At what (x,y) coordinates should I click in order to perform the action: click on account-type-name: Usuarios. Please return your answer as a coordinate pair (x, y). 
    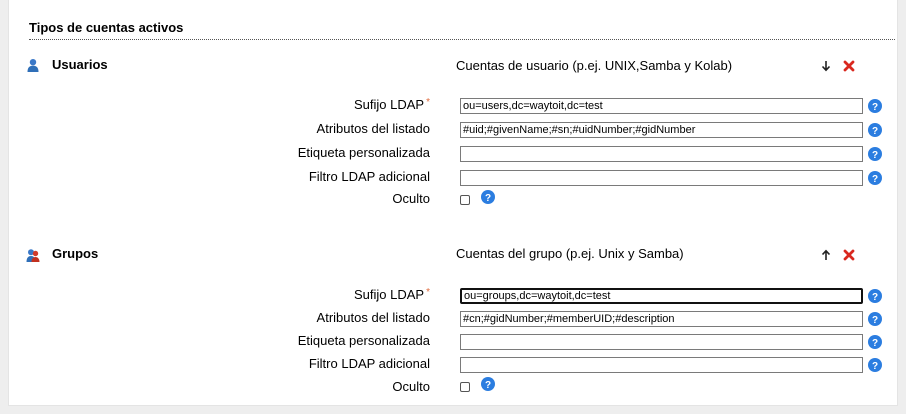
    Looking at the image, I should click on (80, 64).